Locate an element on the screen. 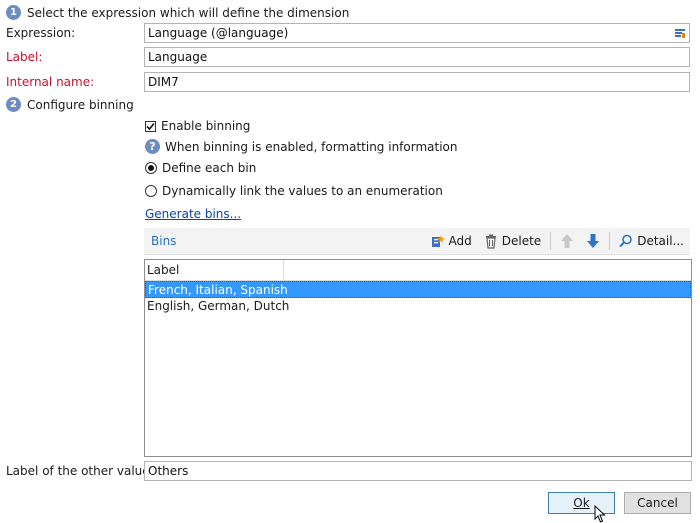 This screenshot has height=523, width=700. arrow-up-icon is located at coordinates (567, 241).